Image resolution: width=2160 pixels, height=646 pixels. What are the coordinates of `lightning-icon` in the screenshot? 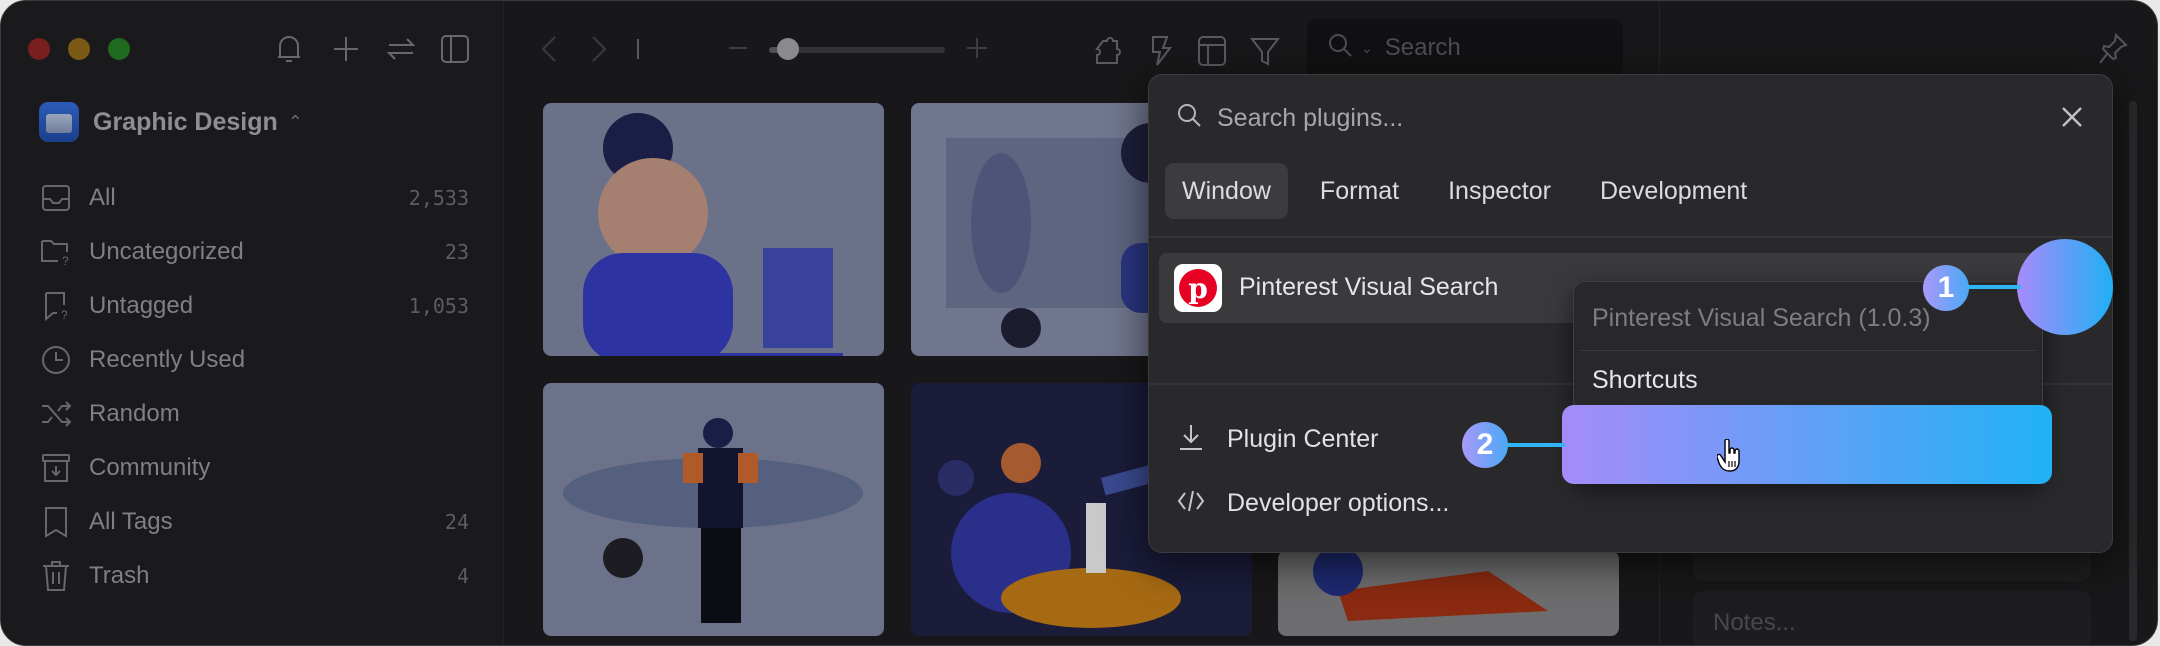 It's located at (1161, 53).